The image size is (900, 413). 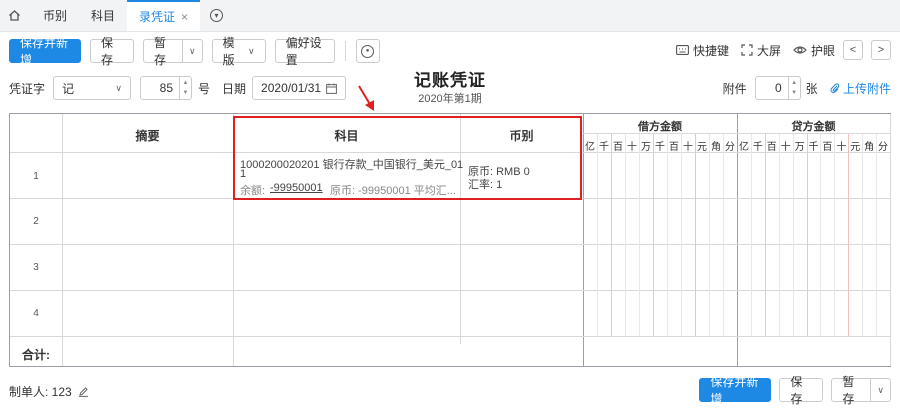 What do you see at coordinates (811, 88) in the screenshot?
I see `attachment-unit: 张` at bounding box center [811, 88].